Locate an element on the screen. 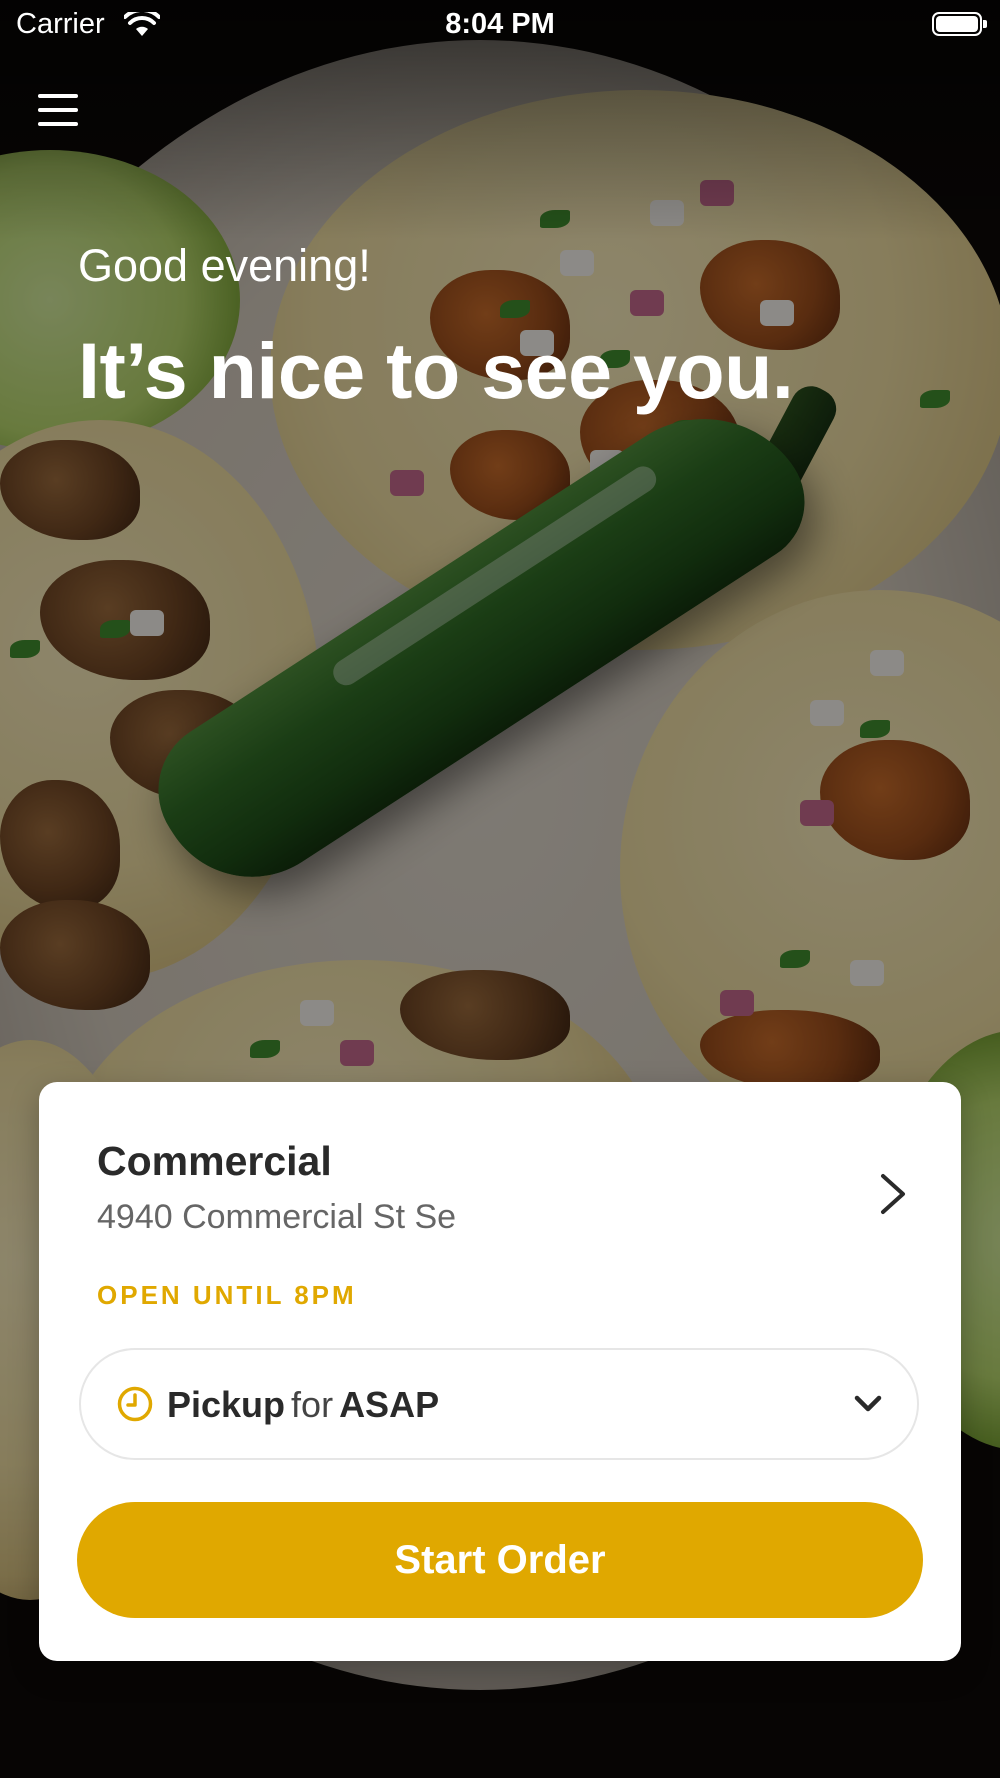  store-address: 4940 Commercial St Se is located at coordinates (277, 1217).